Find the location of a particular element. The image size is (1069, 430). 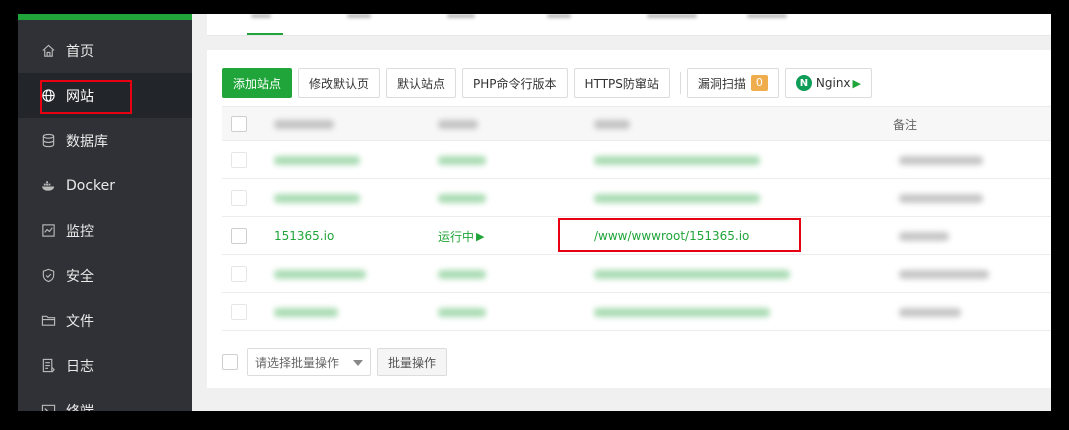

sidebar-item-label: 安全 is located at coordinates (80, 276).